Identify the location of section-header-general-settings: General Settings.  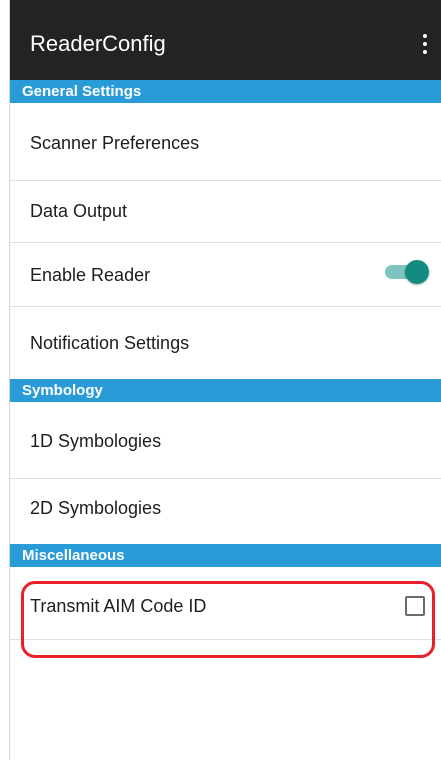
(225, 91).